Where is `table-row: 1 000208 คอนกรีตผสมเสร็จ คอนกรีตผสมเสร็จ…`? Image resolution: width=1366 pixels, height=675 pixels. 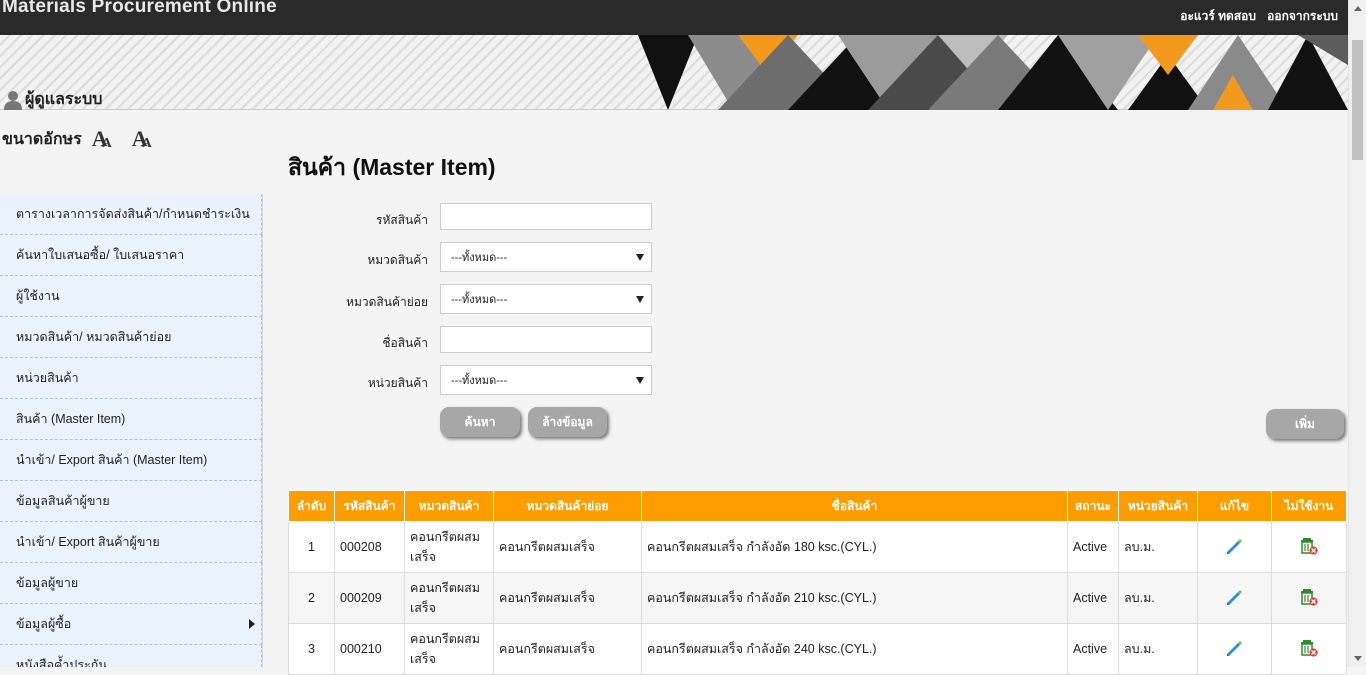 table-row: 1 000208 คอนกรีตผสมเสร็จ คอนกรีตผสมเสร็จ… is located at coordinates (817, 547).